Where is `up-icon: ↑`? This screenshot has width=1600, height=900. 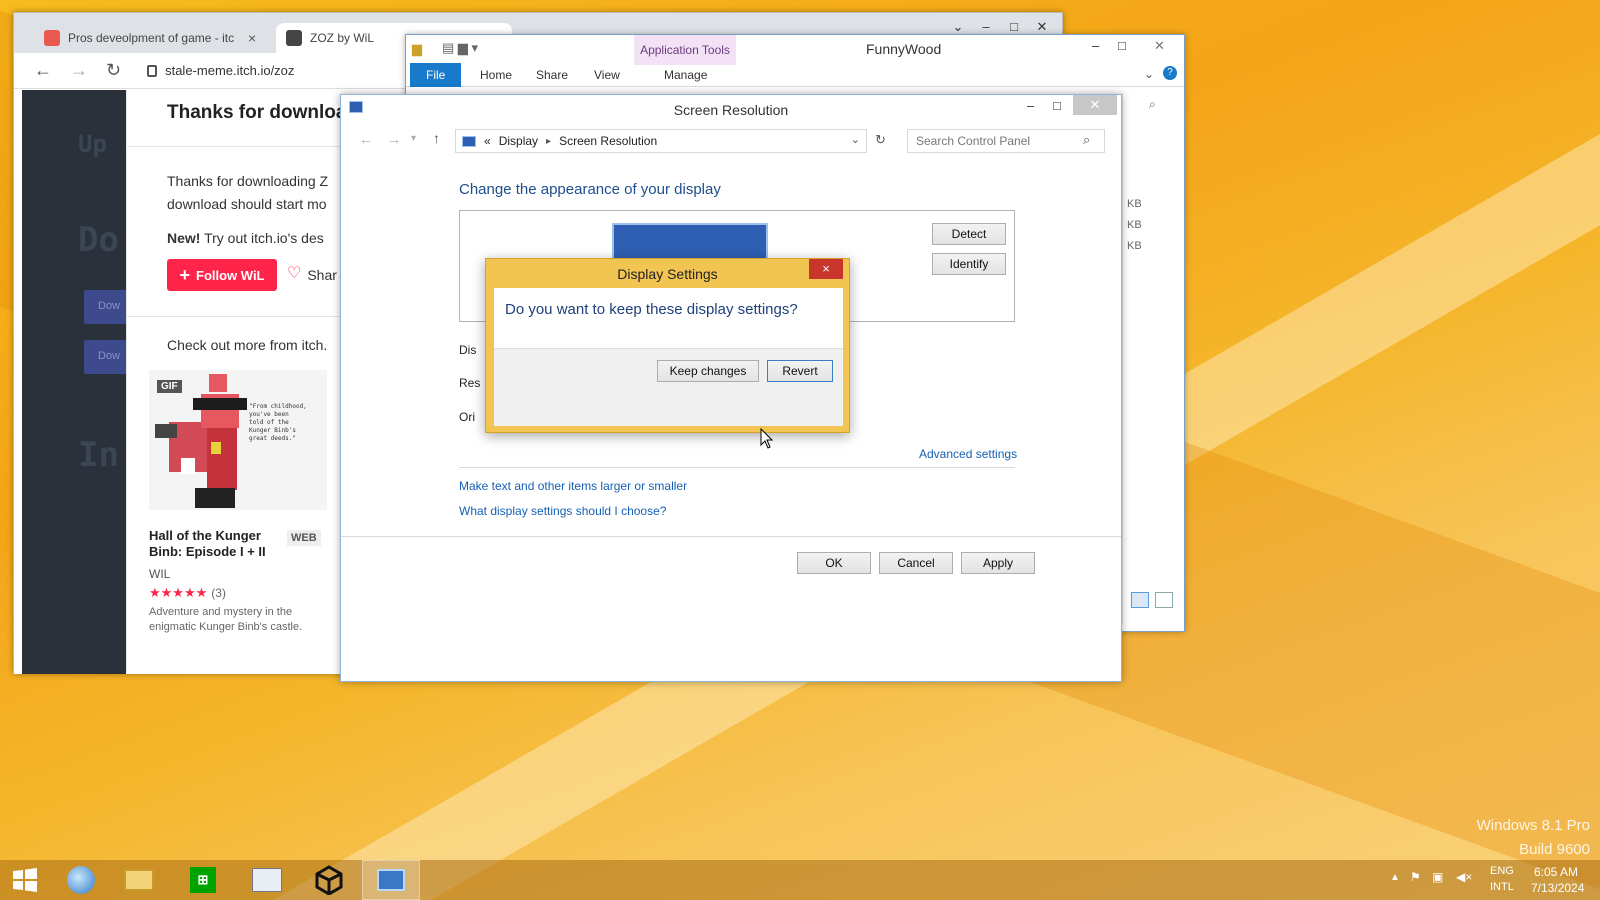 up-icon: ↑ is located at coordinates (436, 138).